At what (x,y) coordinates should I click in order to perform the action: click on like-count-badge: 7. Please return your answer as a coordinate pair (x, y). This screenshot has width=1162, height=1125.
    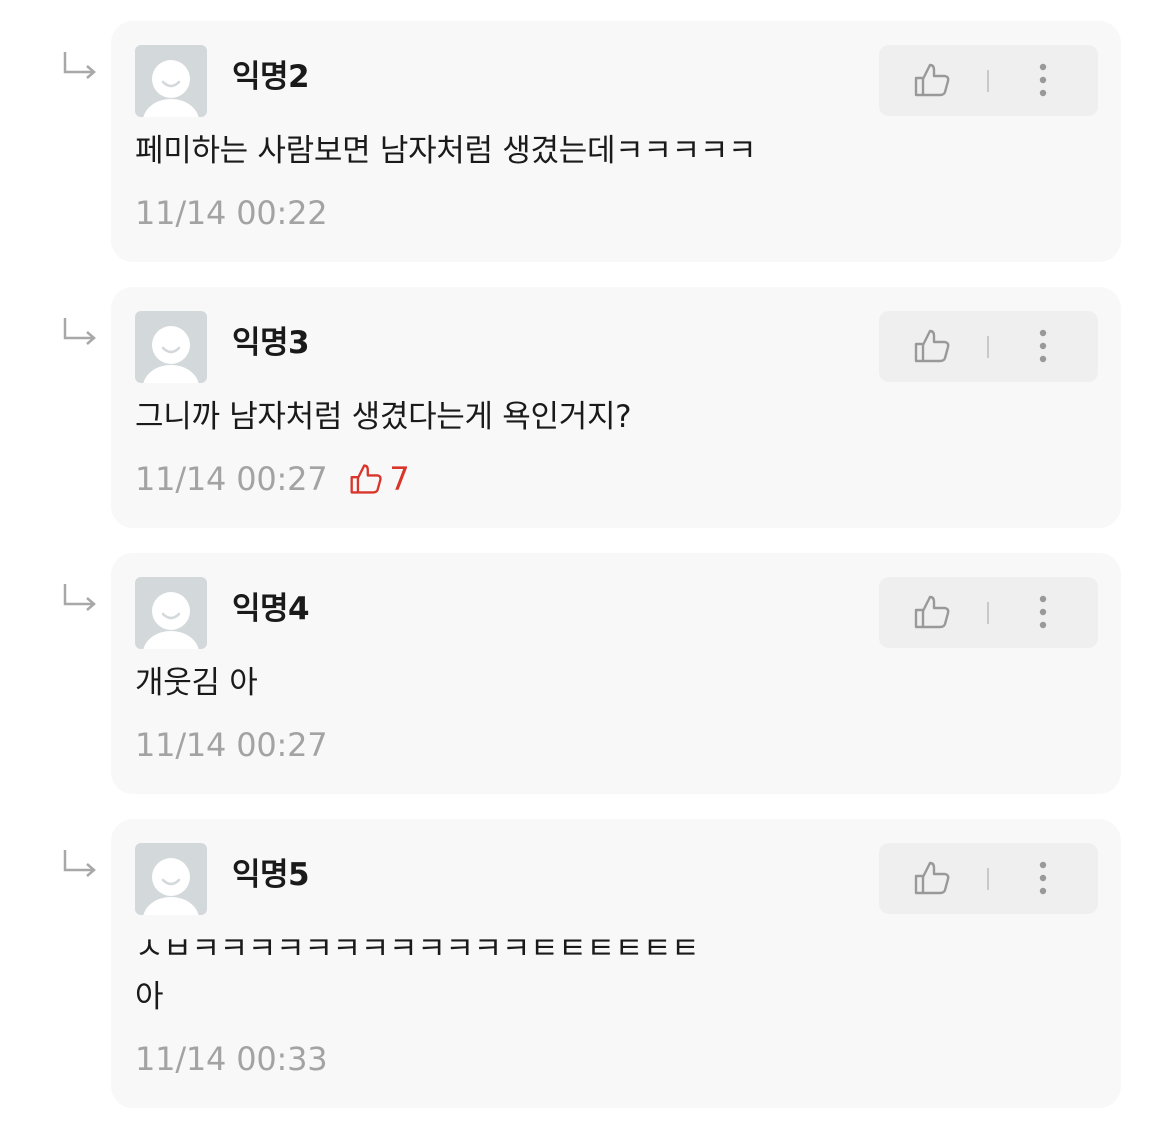
    Looking at the image, I should click on (379, 479).